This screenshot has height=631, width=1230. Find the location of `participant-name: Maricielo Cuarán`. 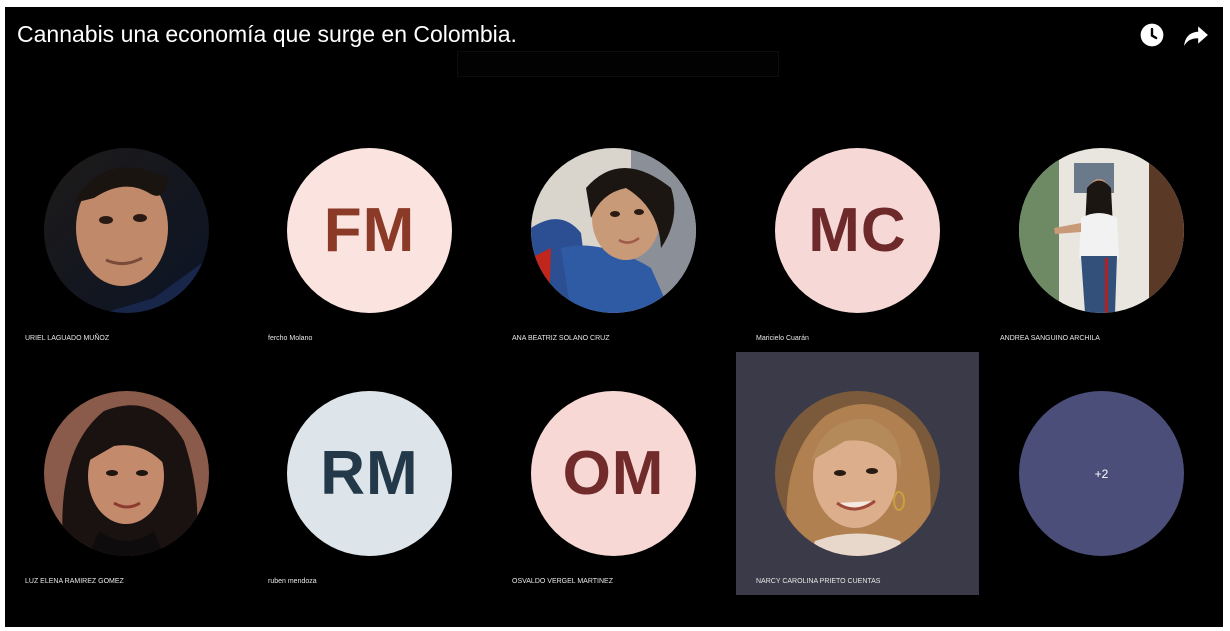

participant-name: Maricielo Cuarán is located at coordinates (782, 338).